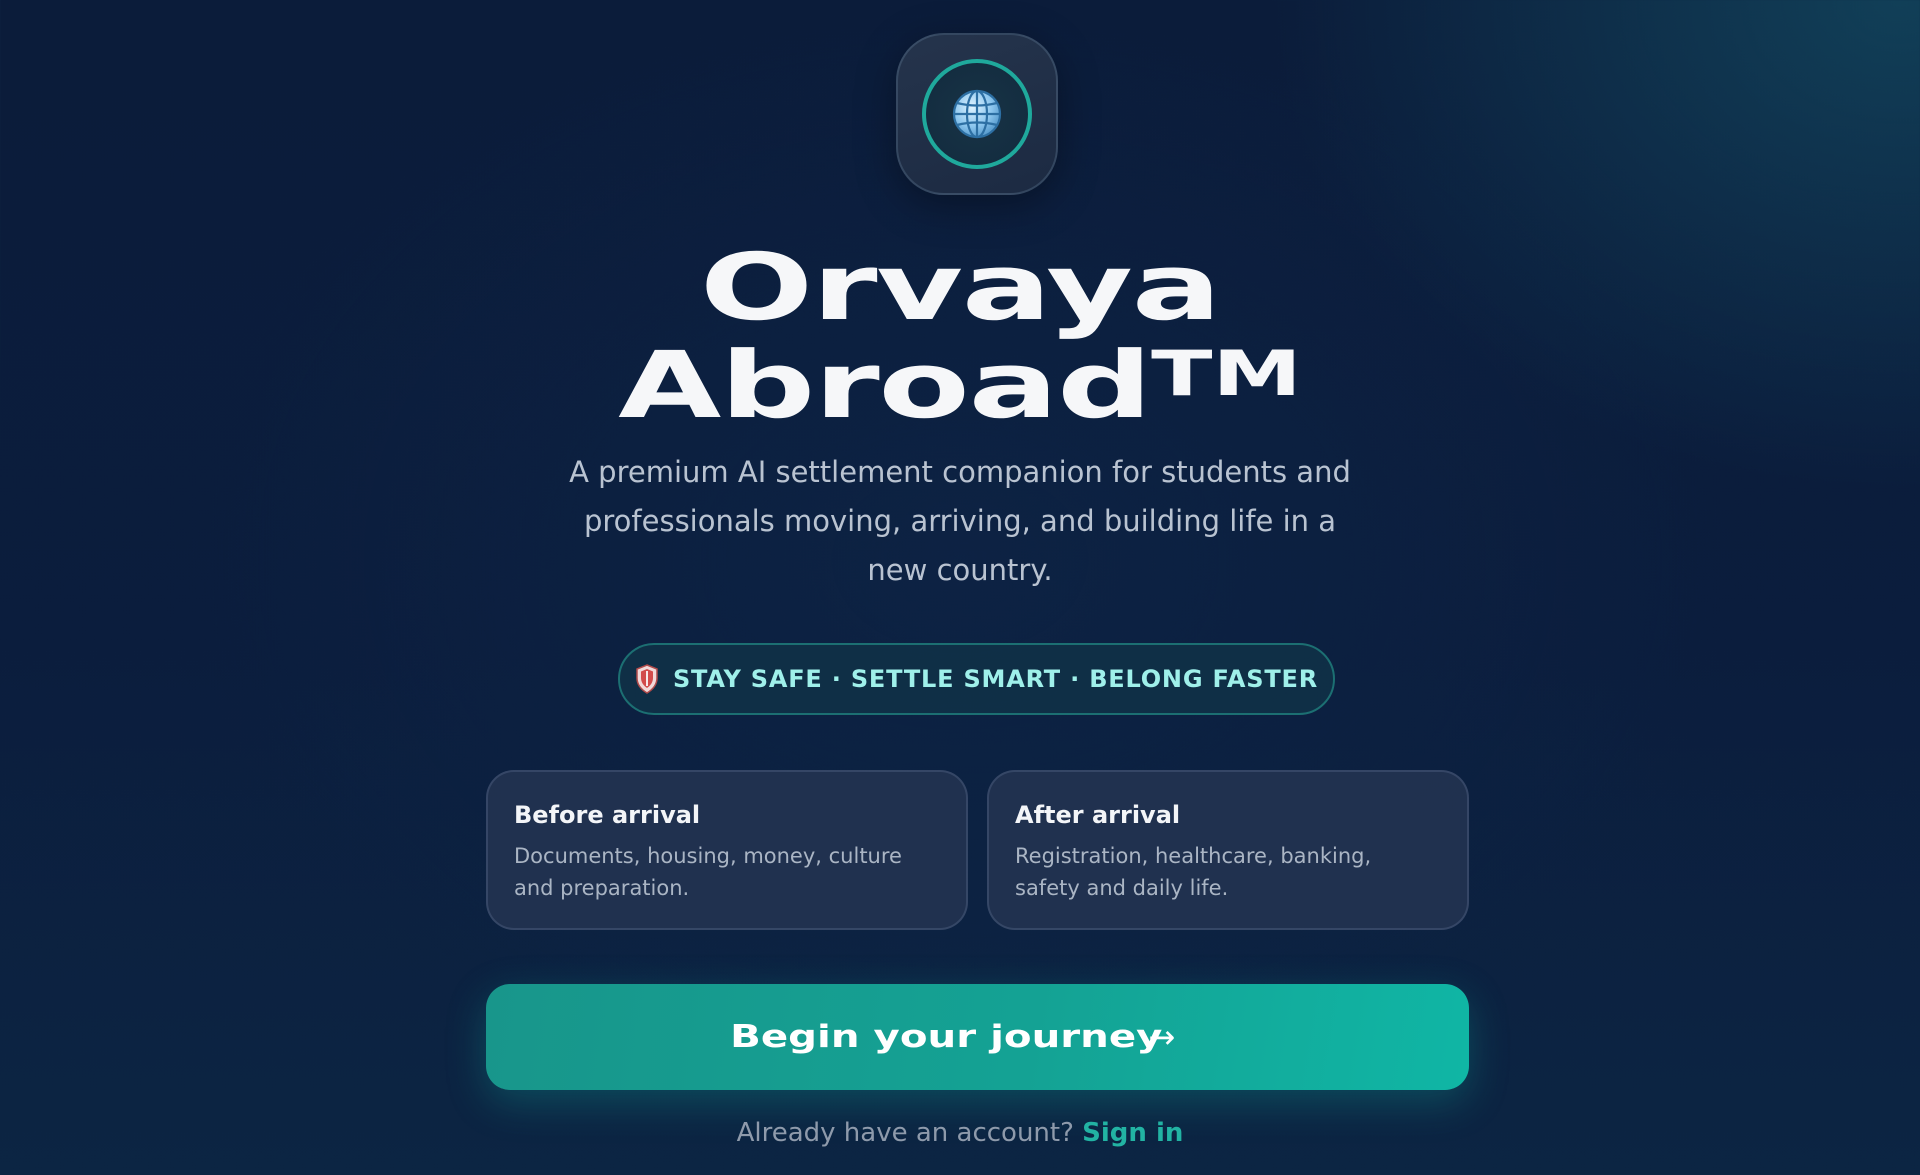 The width and height of the screenshot is (1920, 1175). What do you see at coordinates (885, 385) in the screenshot?
I see `app-title-line2-text: Abroad` at bounding box center [885, 385].